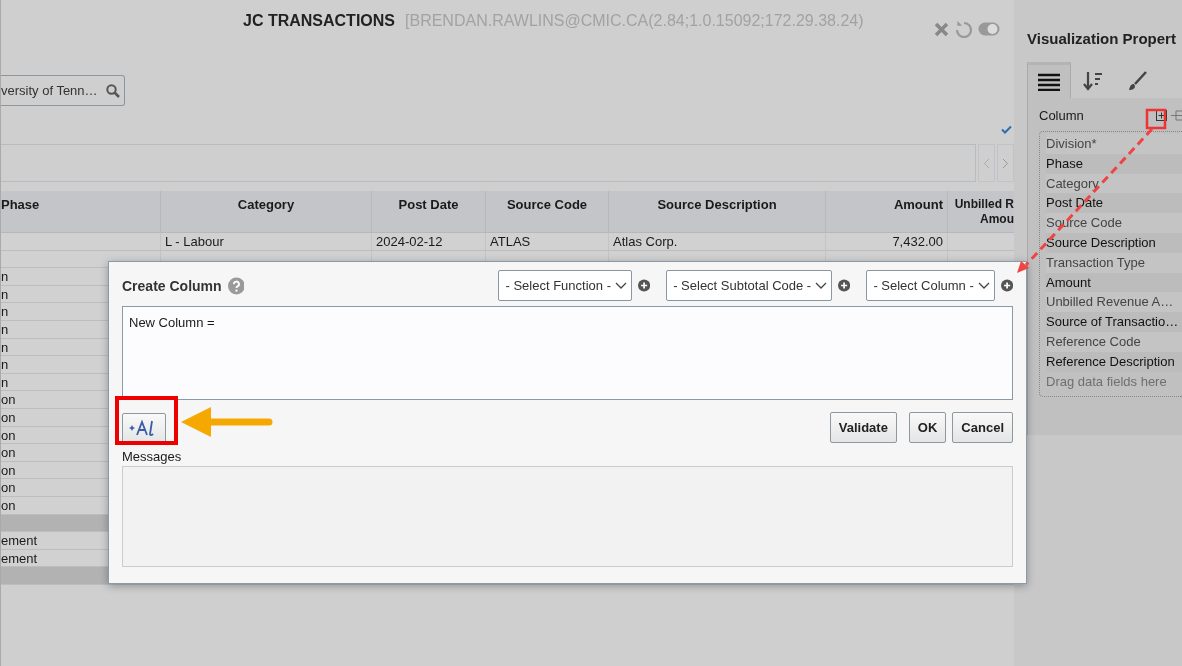  Describe the element at coordinates (717, 242) in the screenshot. I see `table-cell: Atlas Corp.` at that location.